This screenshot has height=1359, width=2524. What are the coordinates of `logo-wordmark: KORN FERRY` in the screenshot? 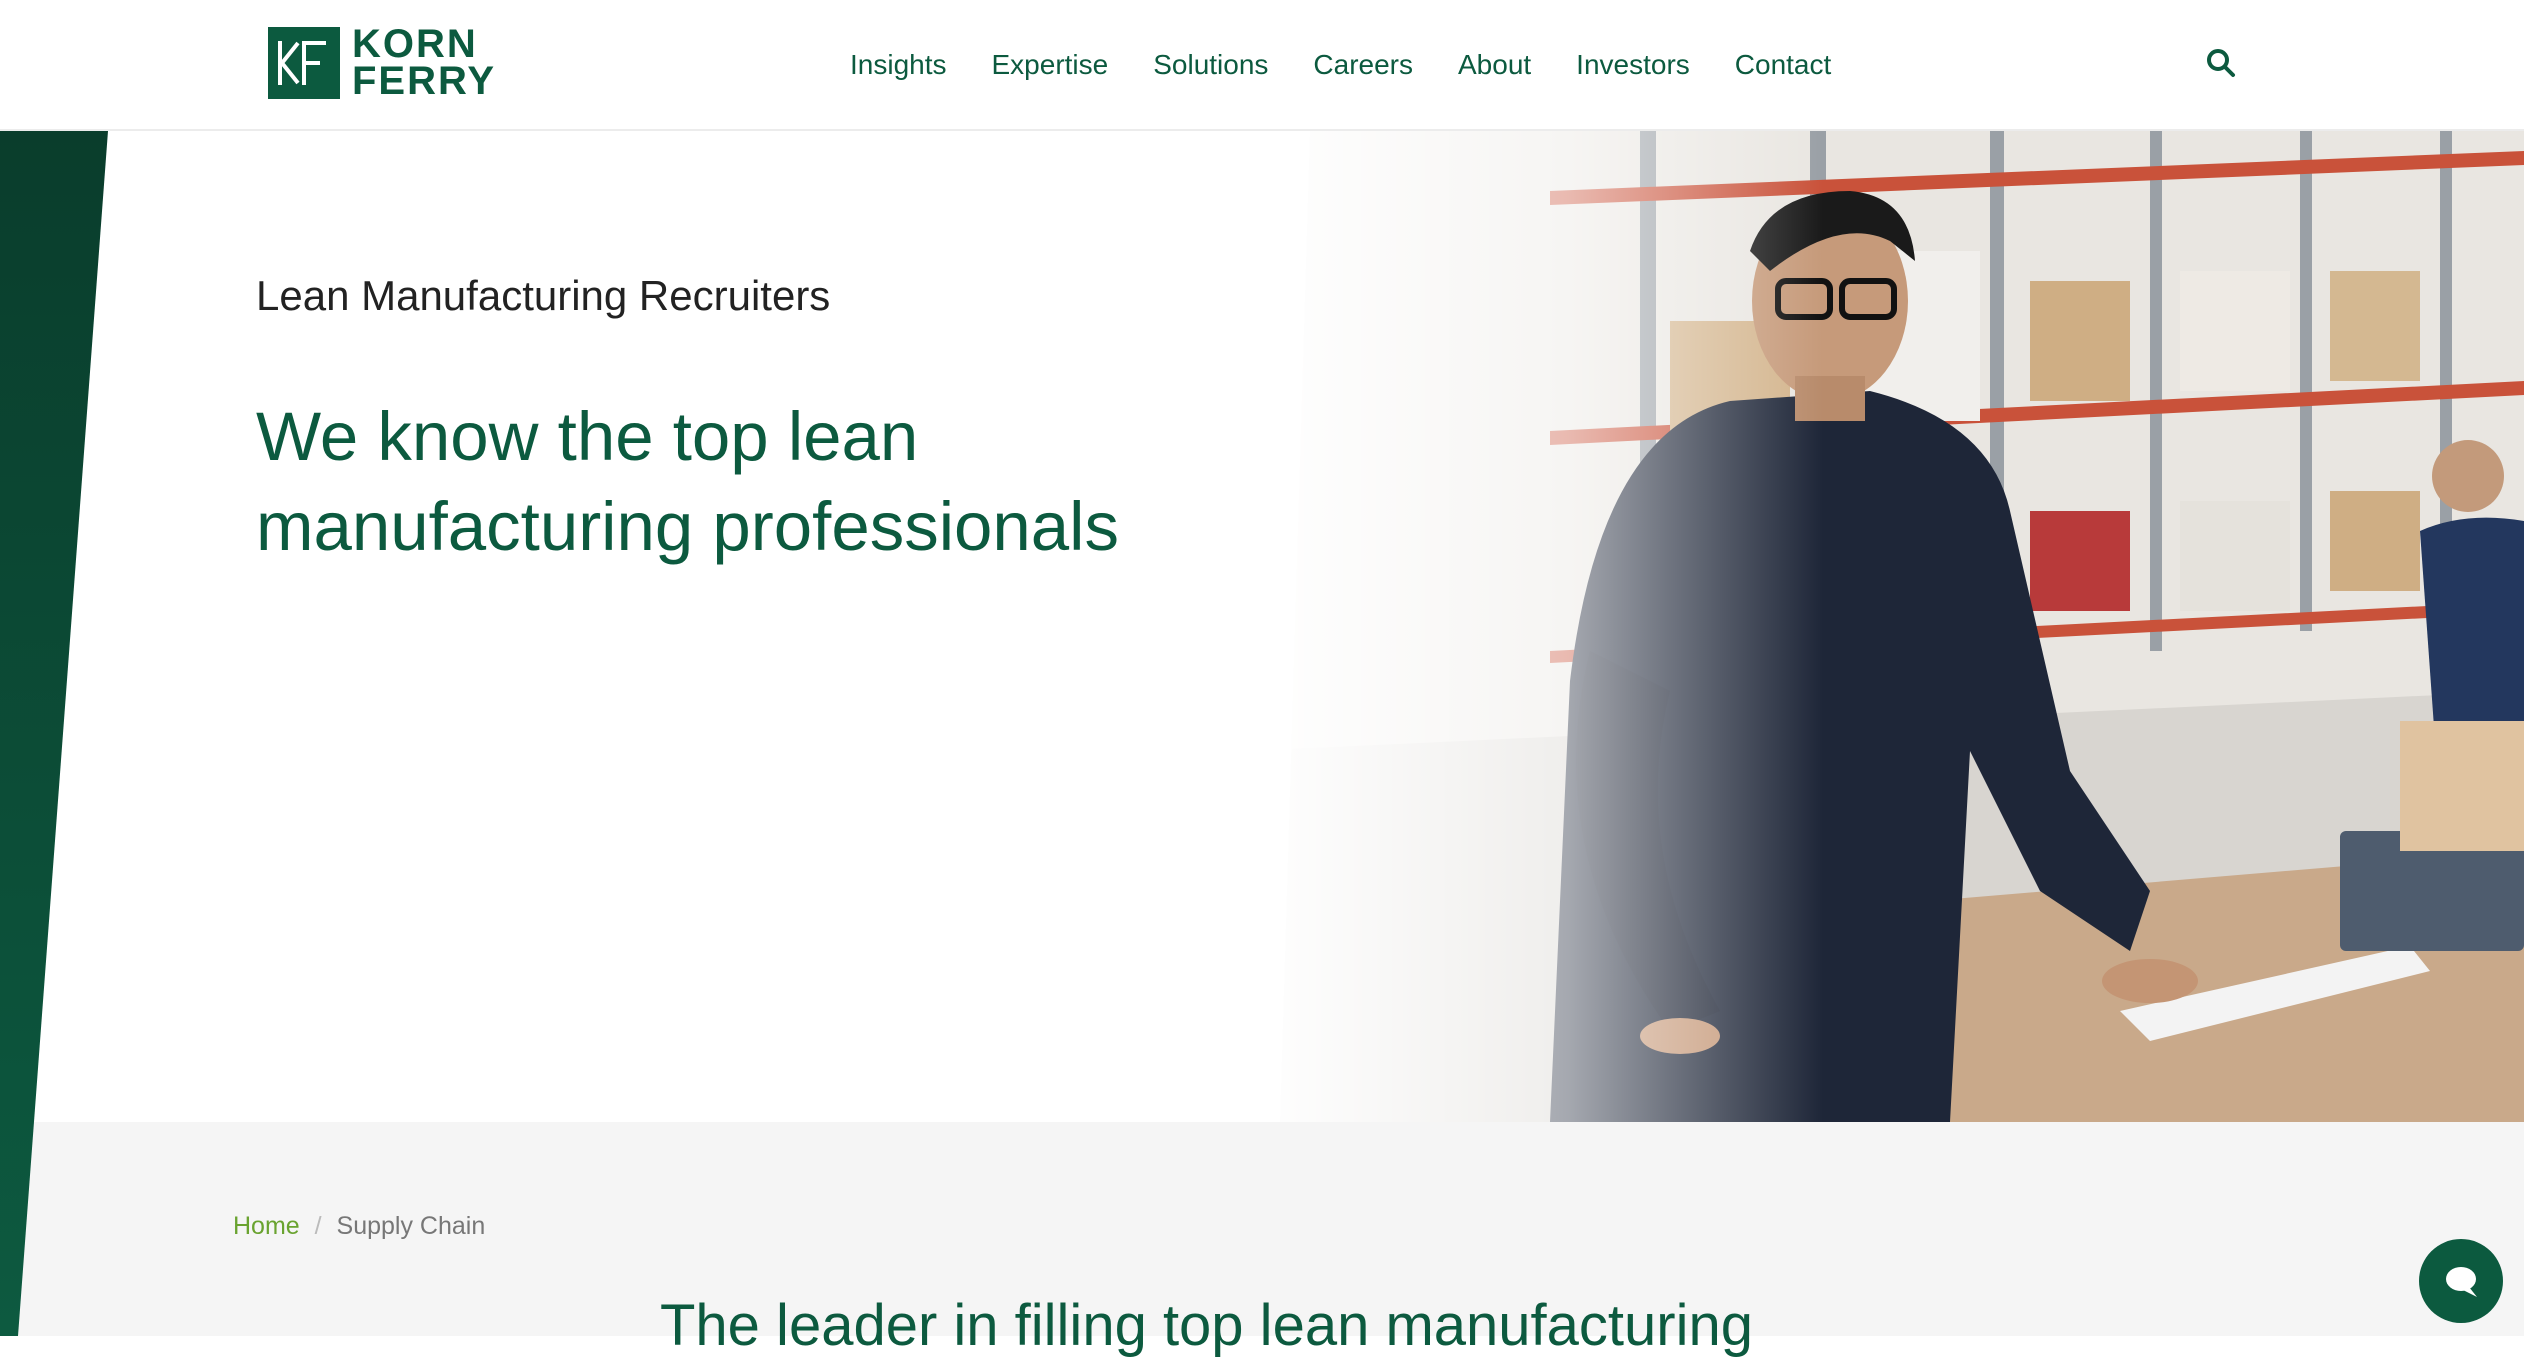 It's located at (424, 62).